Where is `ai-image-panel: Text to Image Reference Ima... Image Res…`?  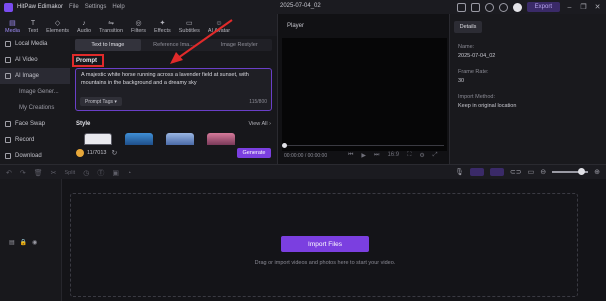 ai-image-panel: Text to Image Reference Ima... Image Res… is located at coordinates (173, 100).